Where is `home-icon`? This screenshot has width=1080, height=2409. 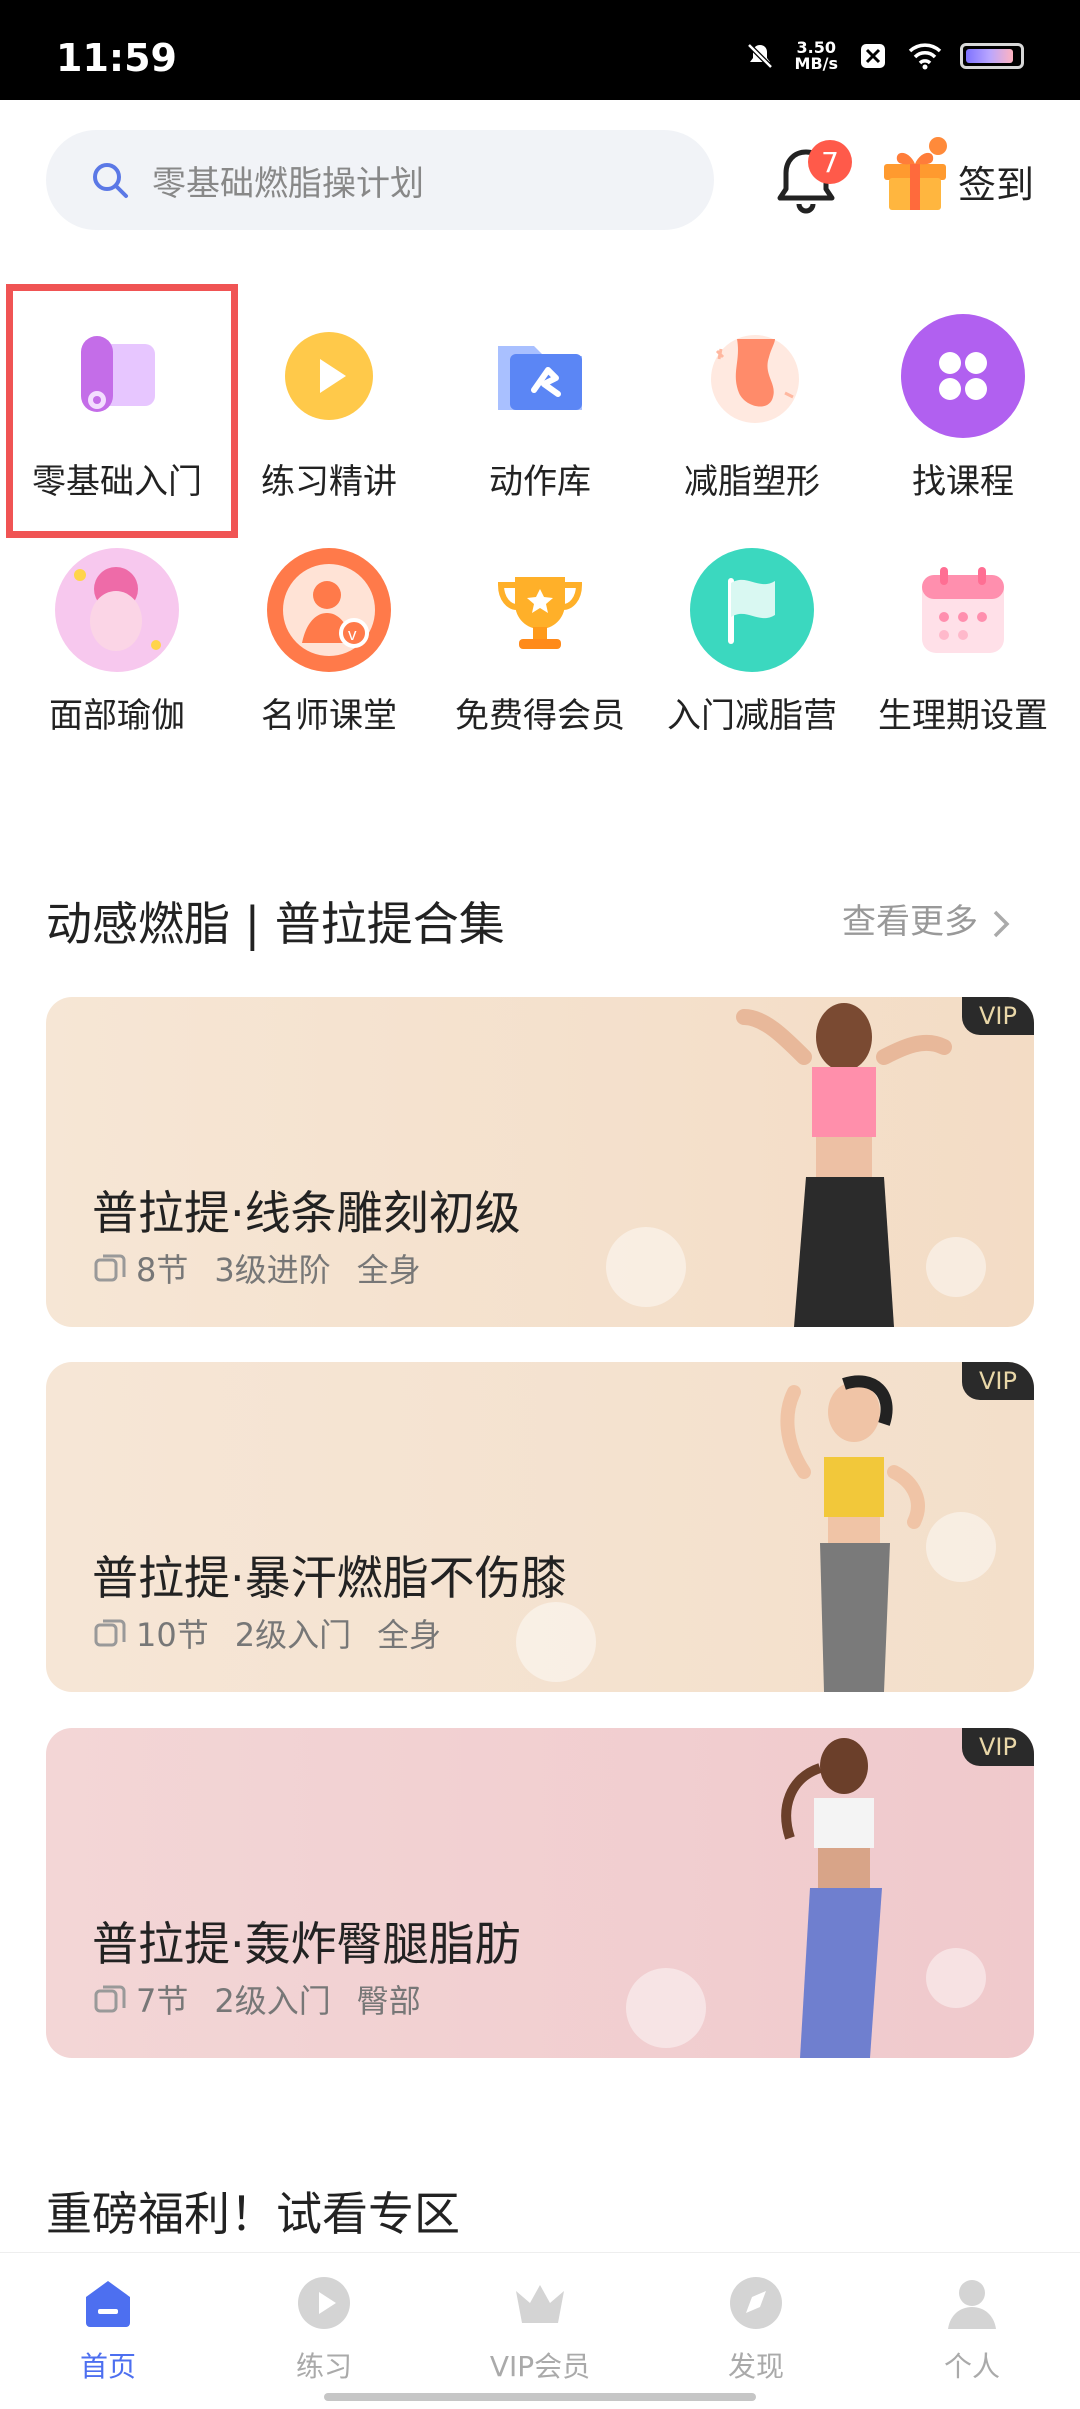 home-icon is located at coordinates (108, 2304).